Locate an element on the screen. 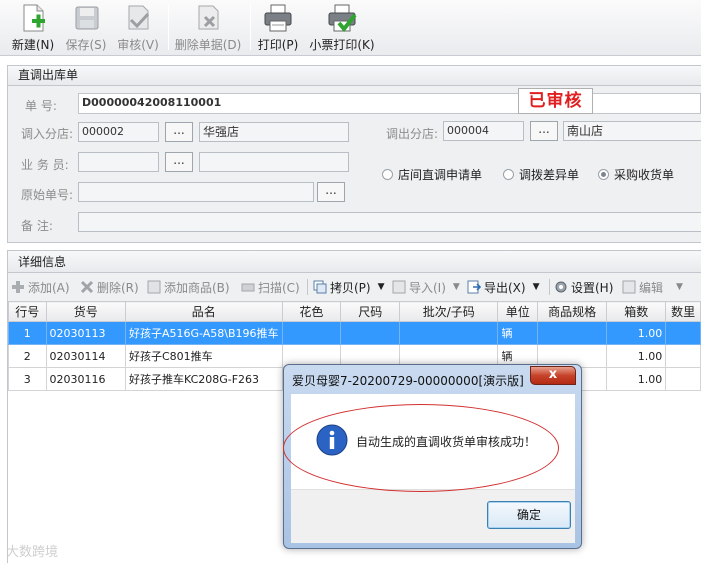 The image size is (701, 563). table-cell: 2 is located at coordinates (27, 356).